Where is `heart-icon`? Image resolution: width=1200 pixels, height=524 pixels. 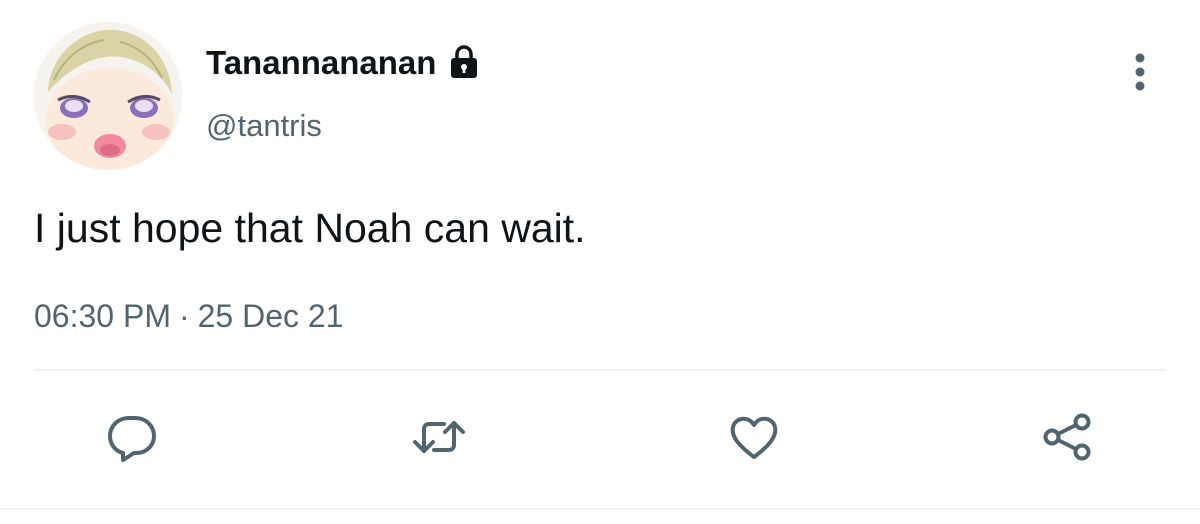
heart-icon is located at coordinates (754, 437).